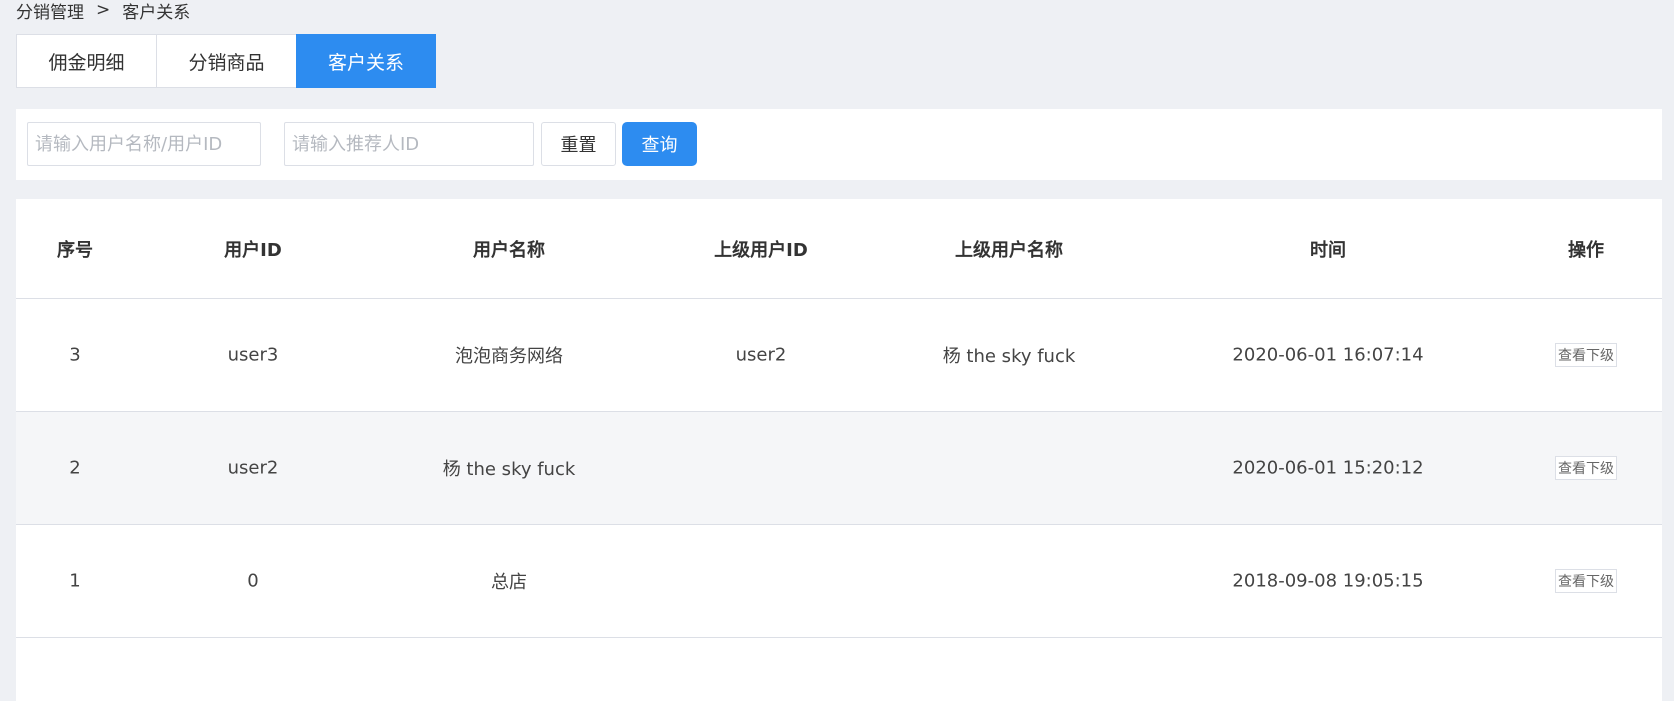  I want to click on row-index: 1, so click(75, 581).